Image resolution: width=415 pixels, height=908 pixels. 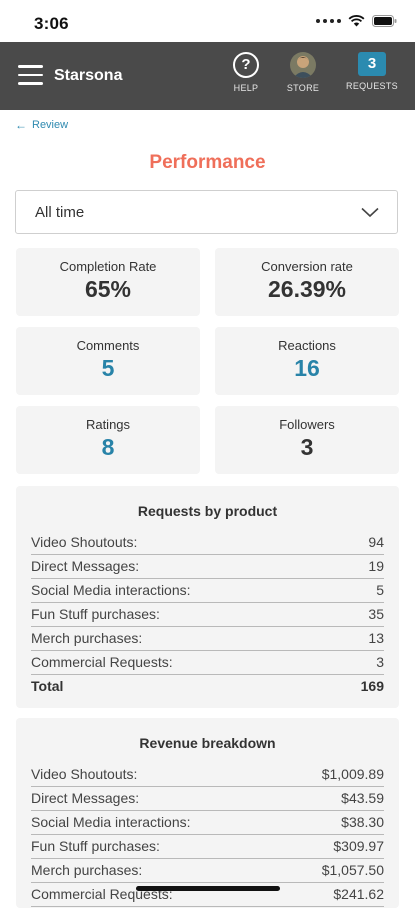 What do you see at coordinates (108, 289) in the screenshot?
I see `stat-value: 65%` at bounding box center [108, 289].